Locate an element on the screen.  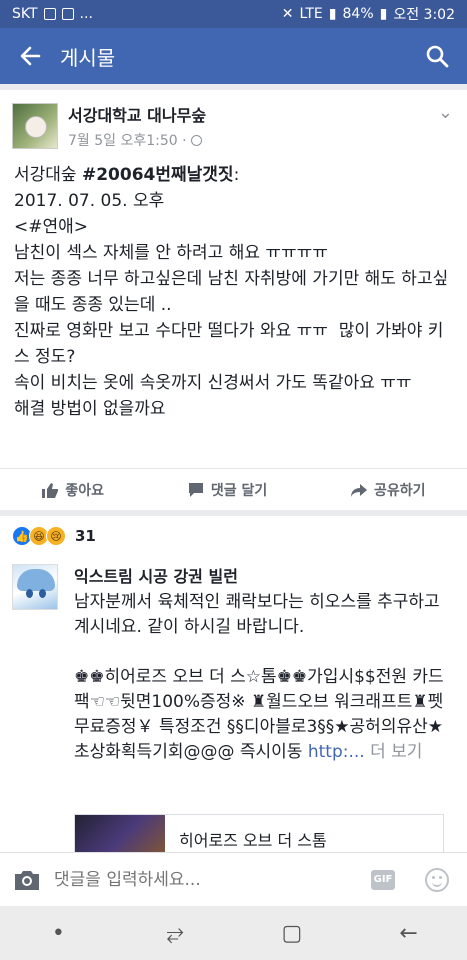
camera-button is located at coordinates (27, 880).